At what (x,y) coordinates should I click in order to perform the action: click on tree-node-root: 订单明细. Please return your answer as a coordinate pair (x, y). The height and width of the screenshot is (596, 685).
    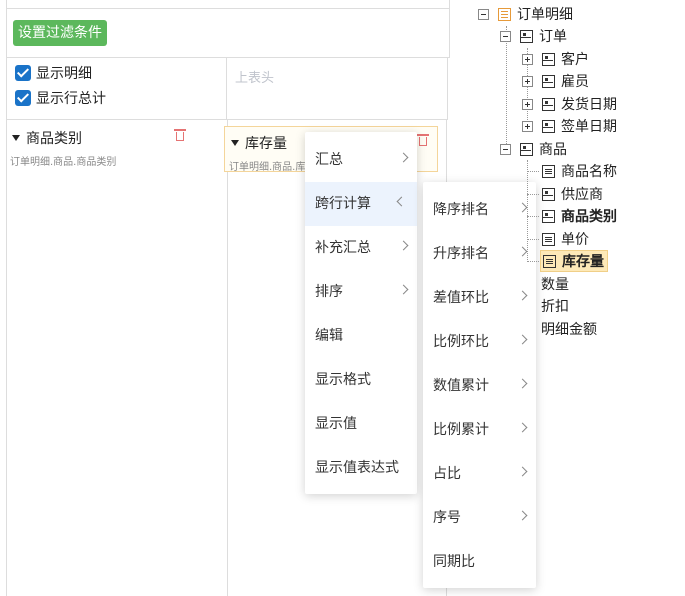
    Looking at the image, I should click on (525, 14).